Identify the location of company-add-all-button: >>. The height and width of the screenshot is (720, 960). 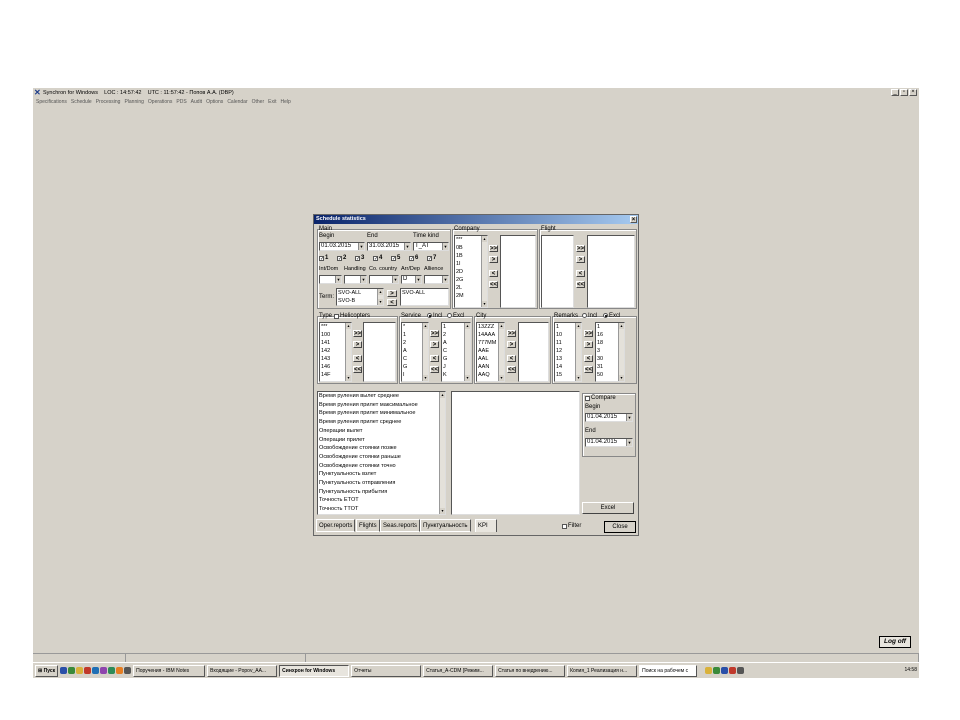
(493, 248).